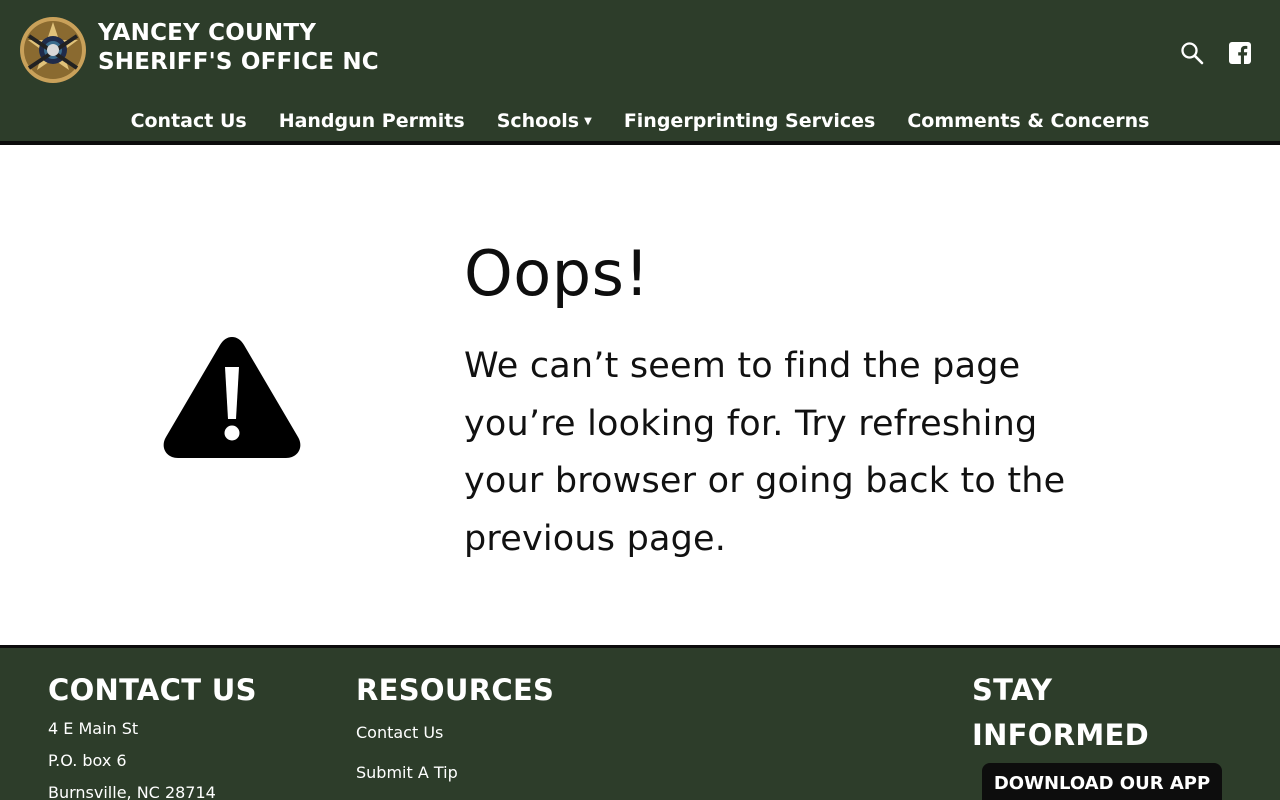 The height and width of the screenshot is (800, 1280). I want to click on nav-item-label: Fingerprinting Services, so click(749, 121).